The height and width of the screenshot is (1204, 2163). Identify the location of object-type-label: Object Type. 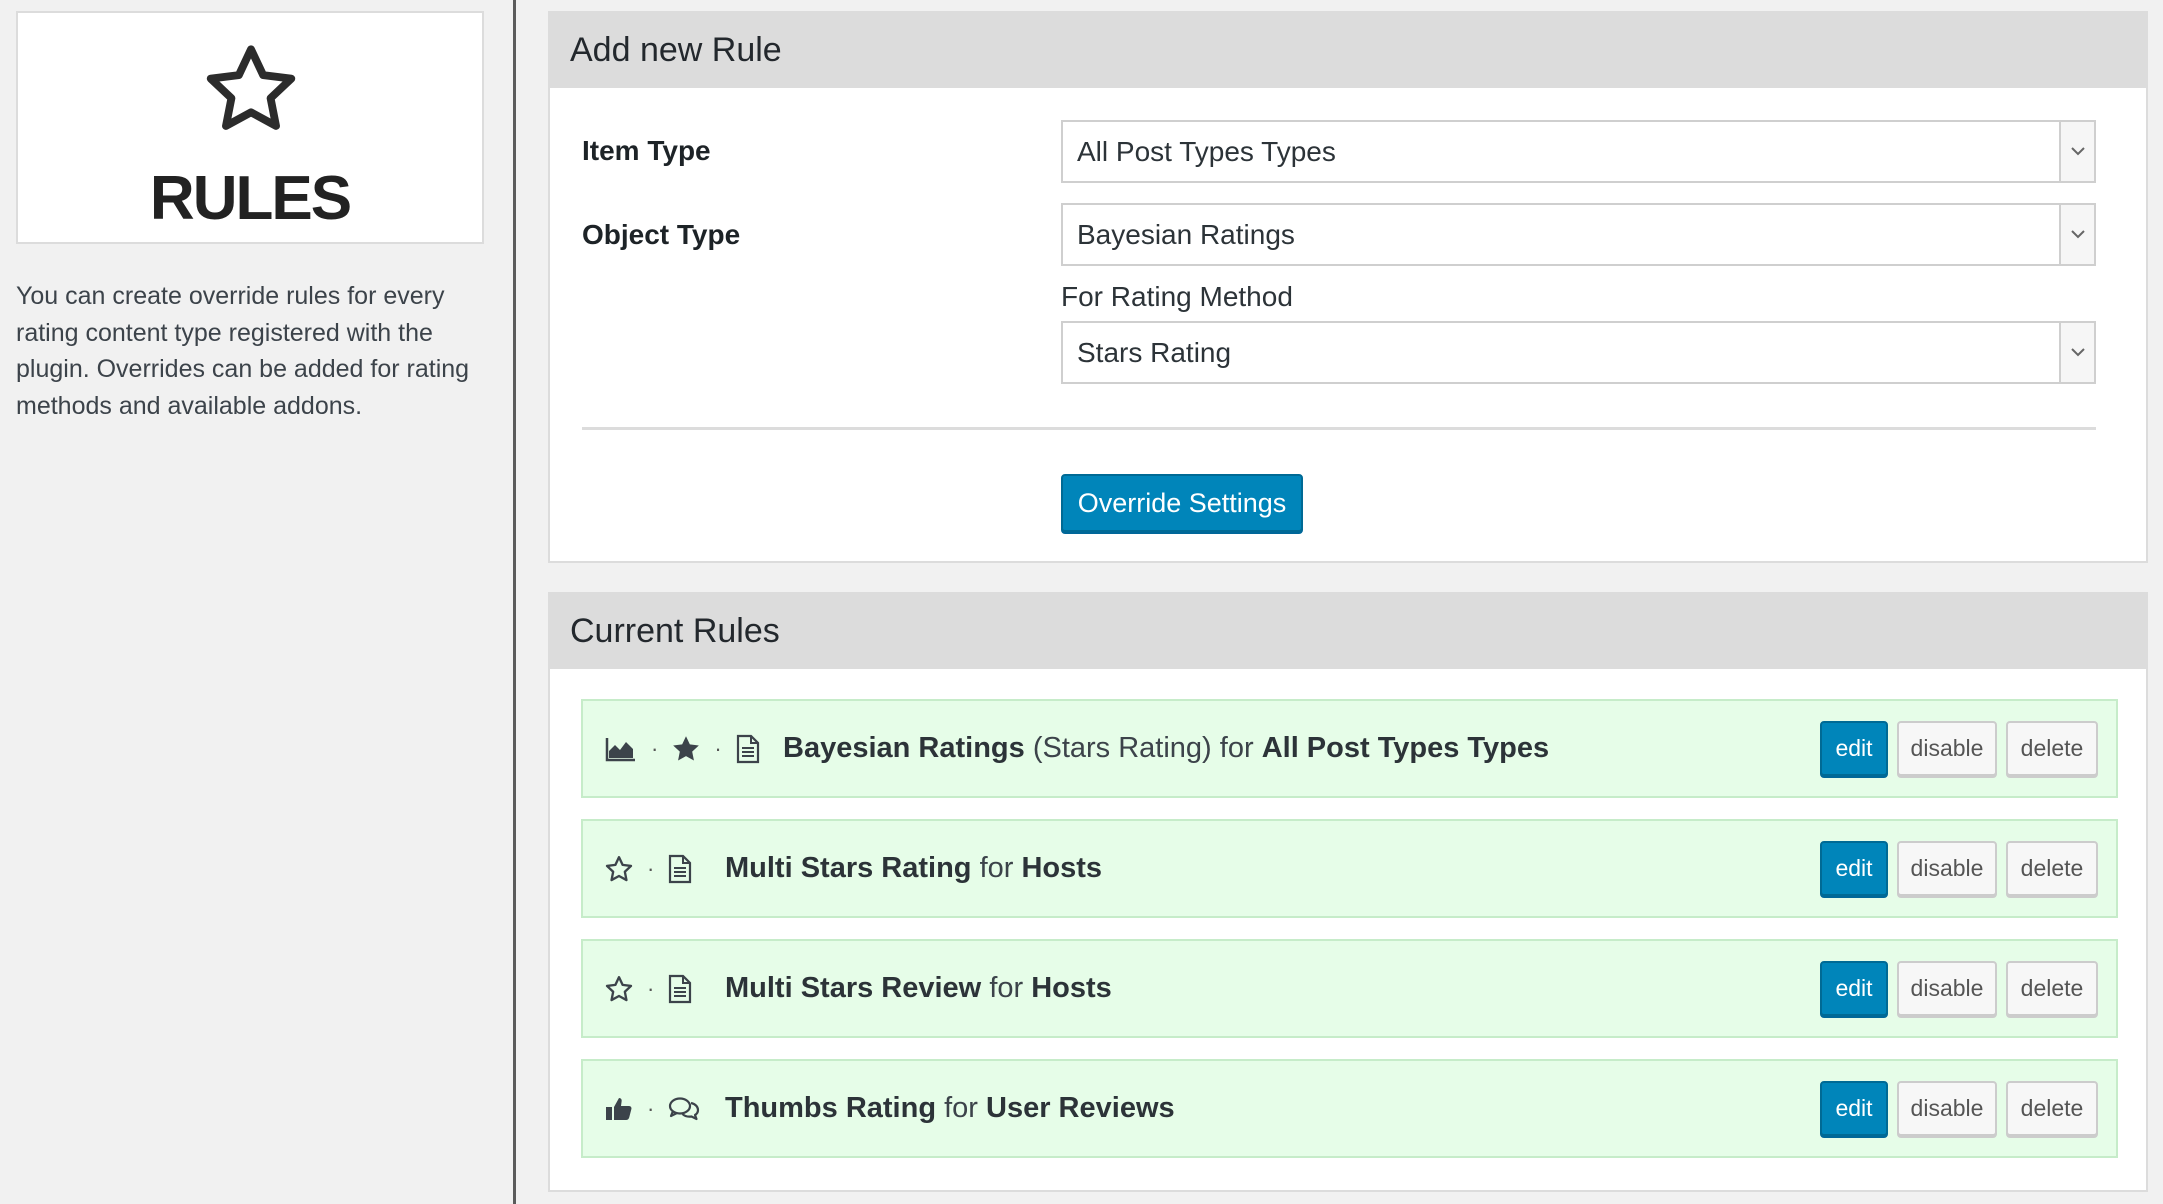
(661, 234).